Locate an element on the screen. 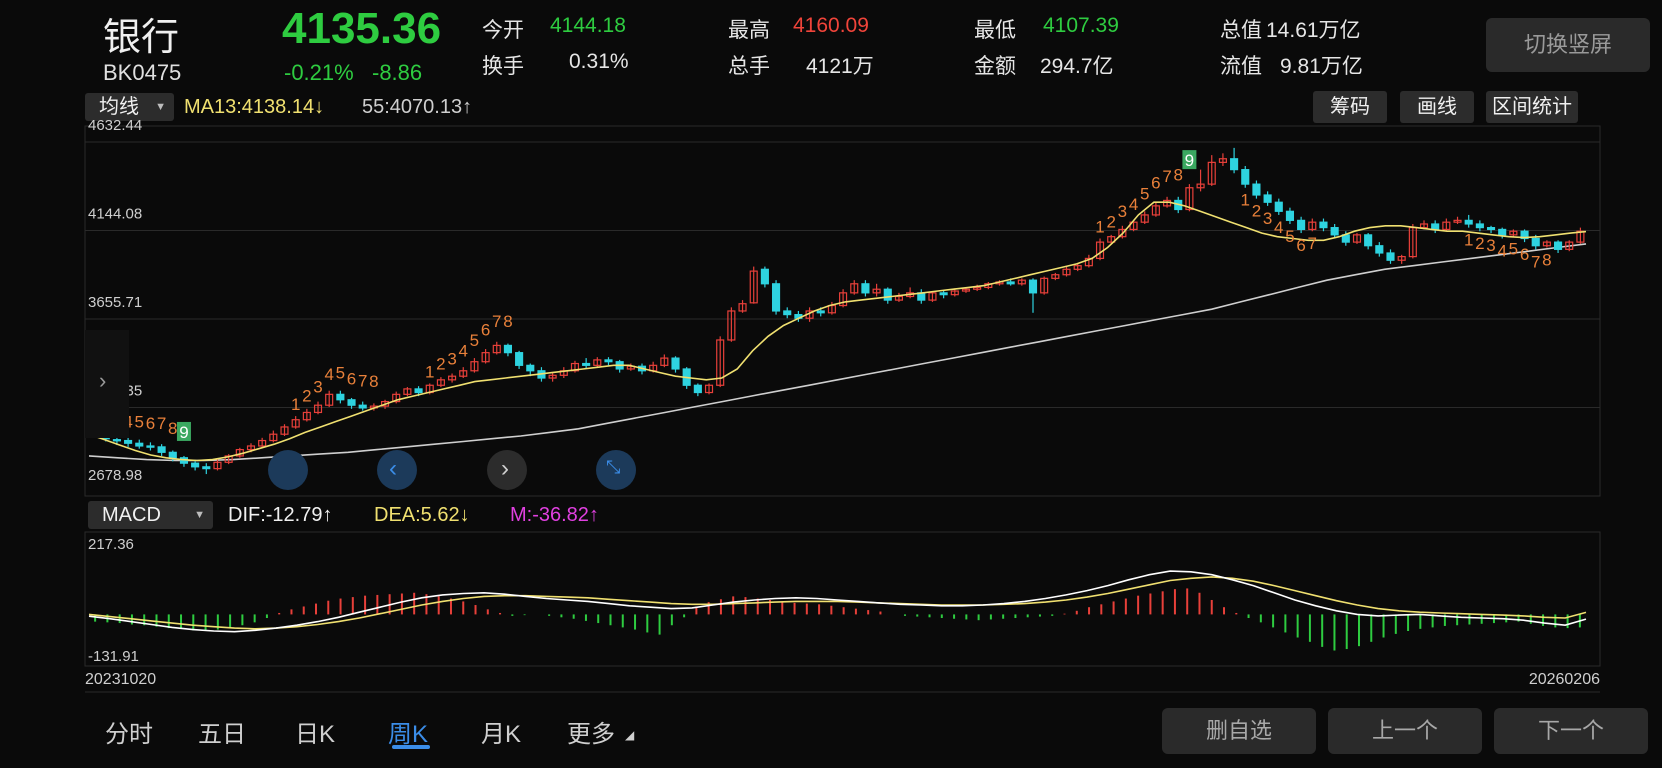 The image size is (1662, 768). next-button: 下一个 is located at coordinates (1571, 731).